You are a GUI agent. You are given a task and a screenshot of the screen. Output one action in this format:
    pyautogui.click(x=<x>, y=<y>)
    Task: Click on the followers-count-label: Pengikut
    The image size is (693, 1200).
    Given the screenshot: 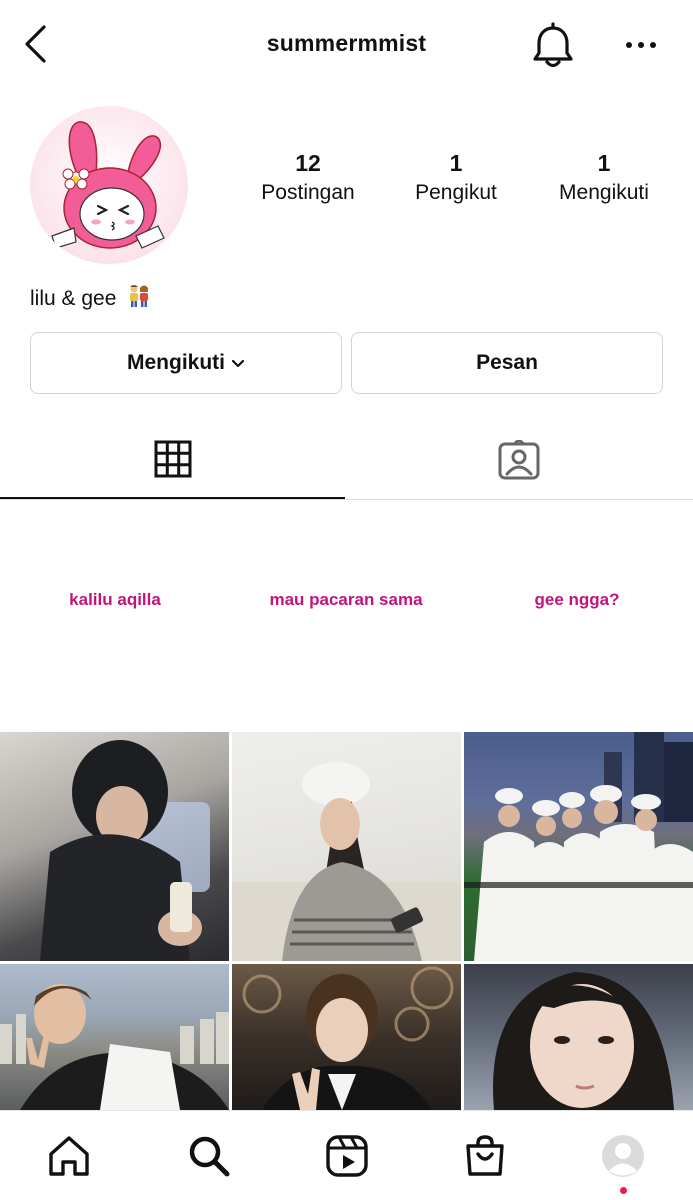 What is the action you would take?
    pyautogui.click(x=456, y=192)
    